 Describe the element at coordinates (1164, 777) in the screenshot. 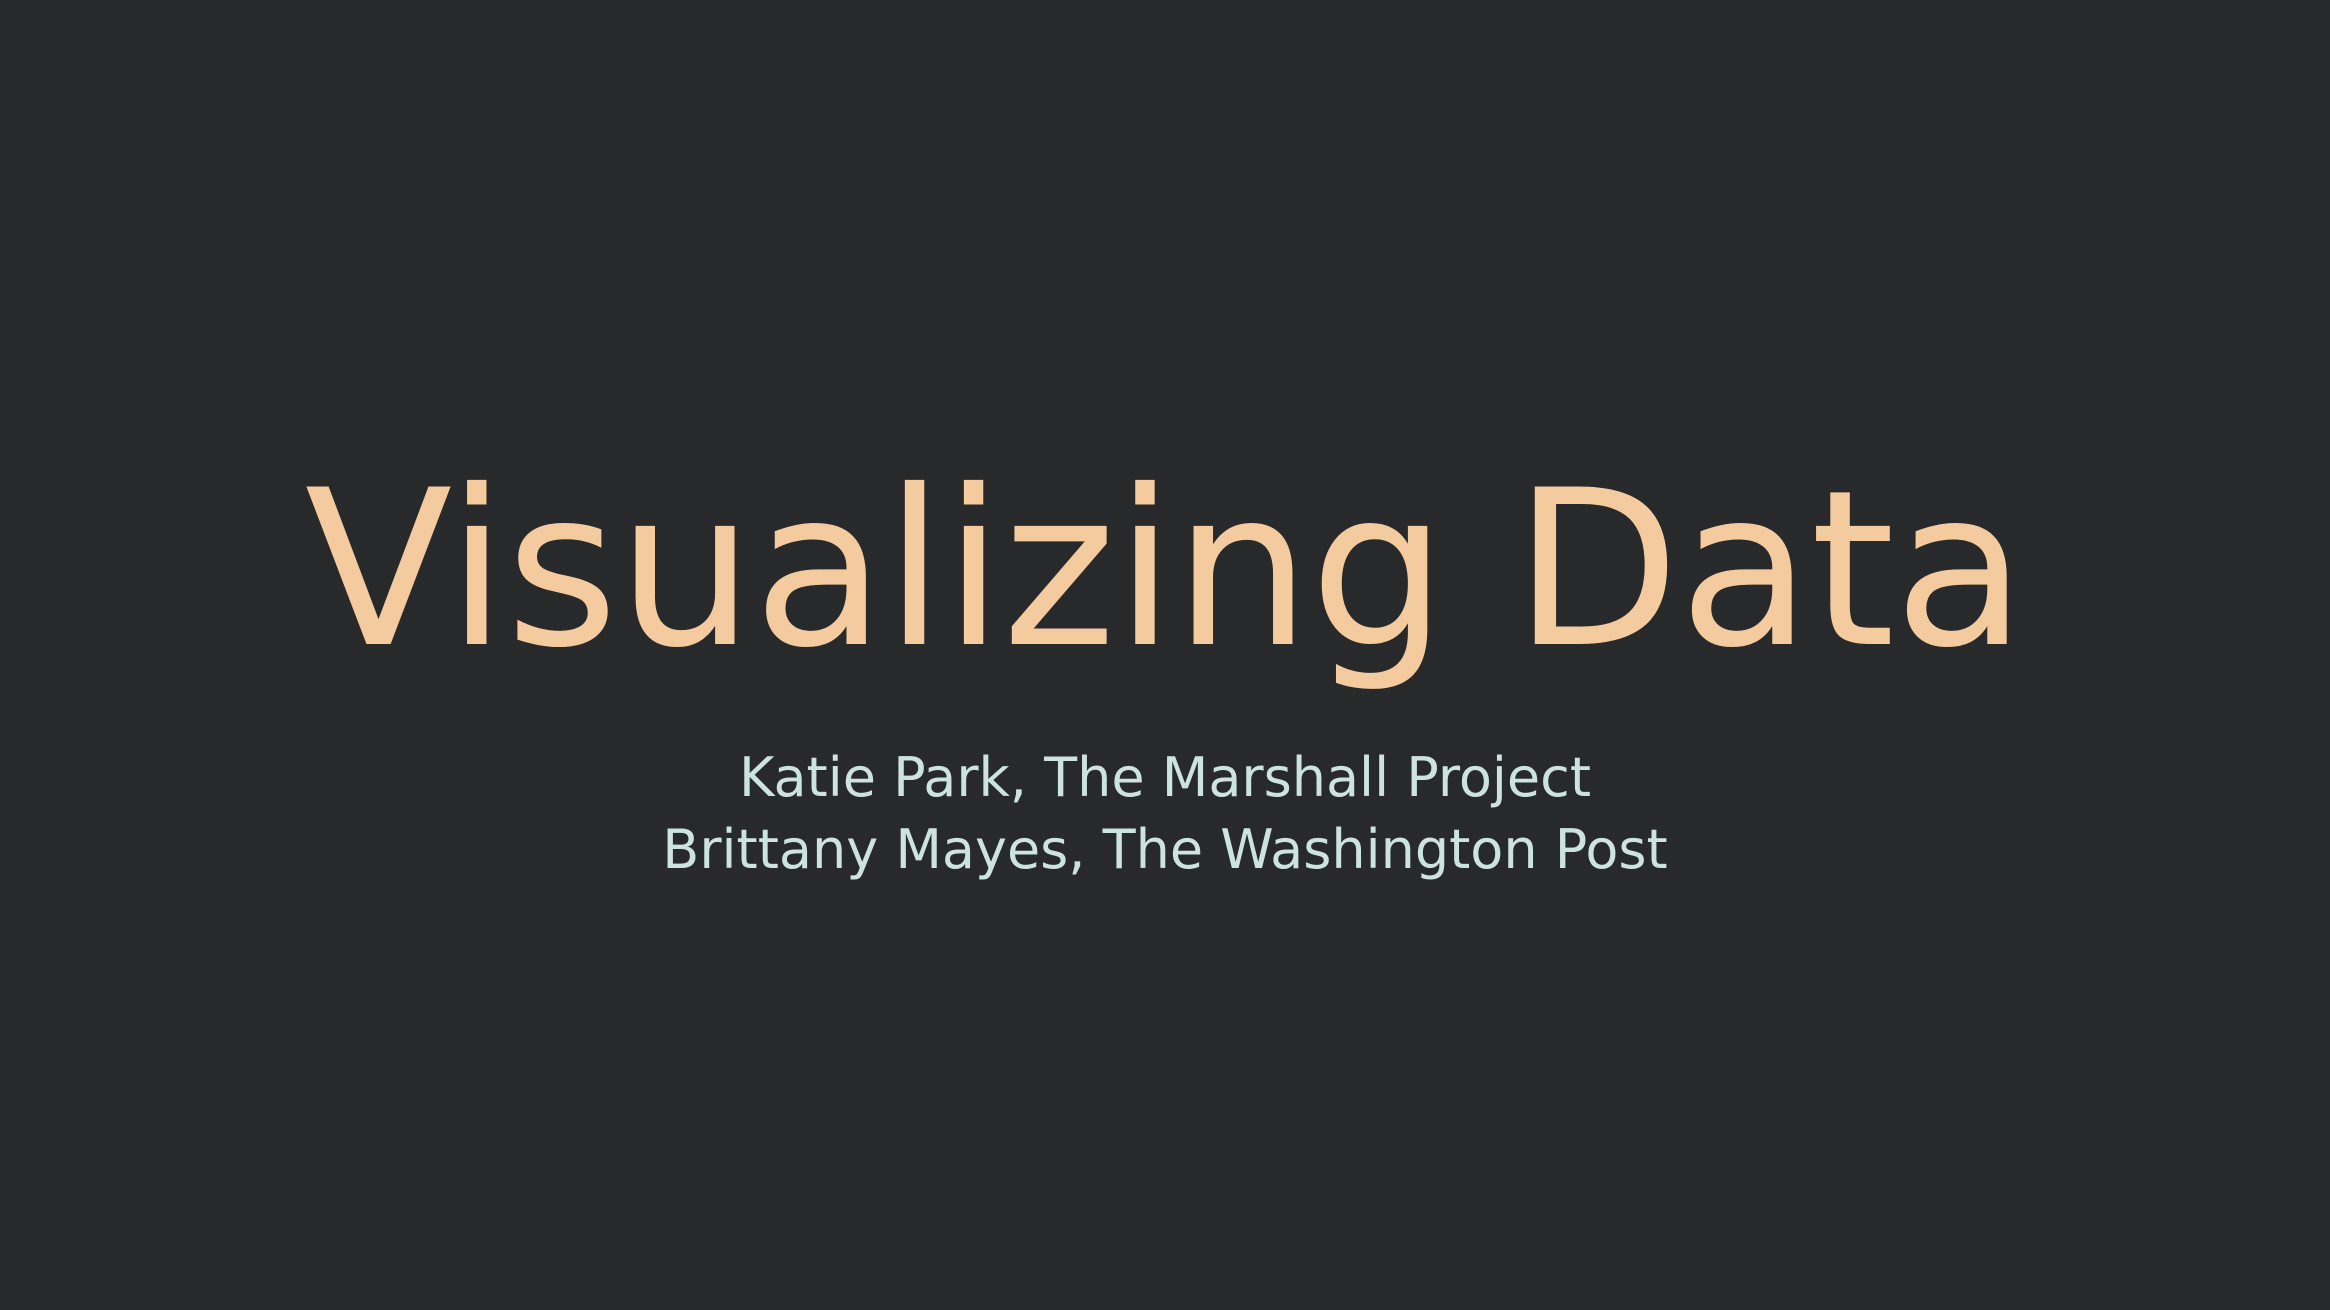

I see `author-line-1: Katie Park, The Marshall Project` at that location.